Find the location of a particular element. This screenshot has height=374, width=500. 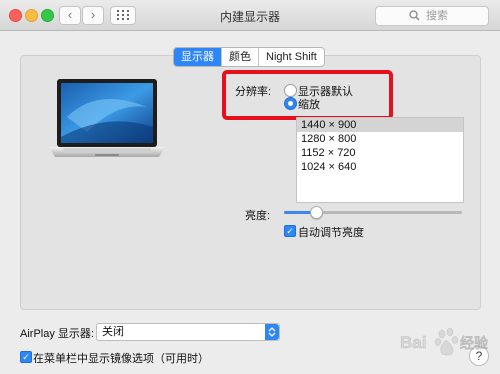

radio-scaled-label: 缩放 is located at coordinates (309, 104).